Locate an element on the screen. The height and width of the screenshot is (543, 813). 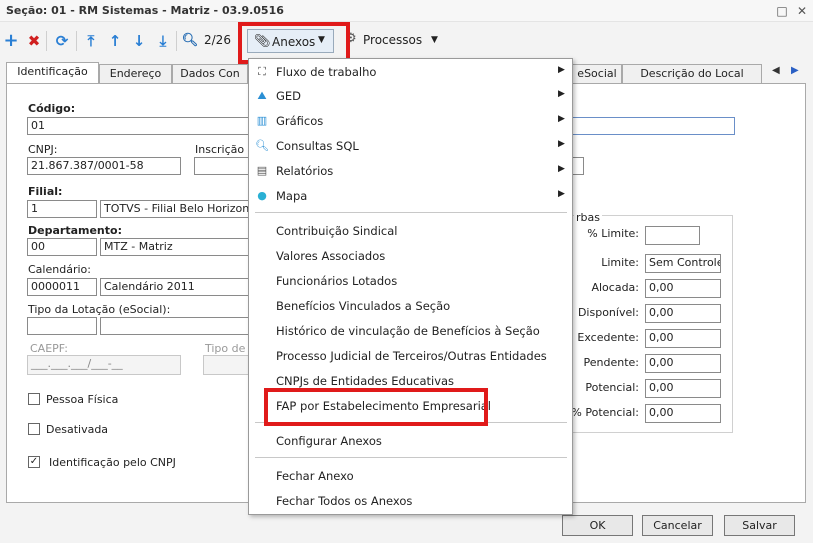
last-record-icon: ⤓ is located at coordinates (163, 41).